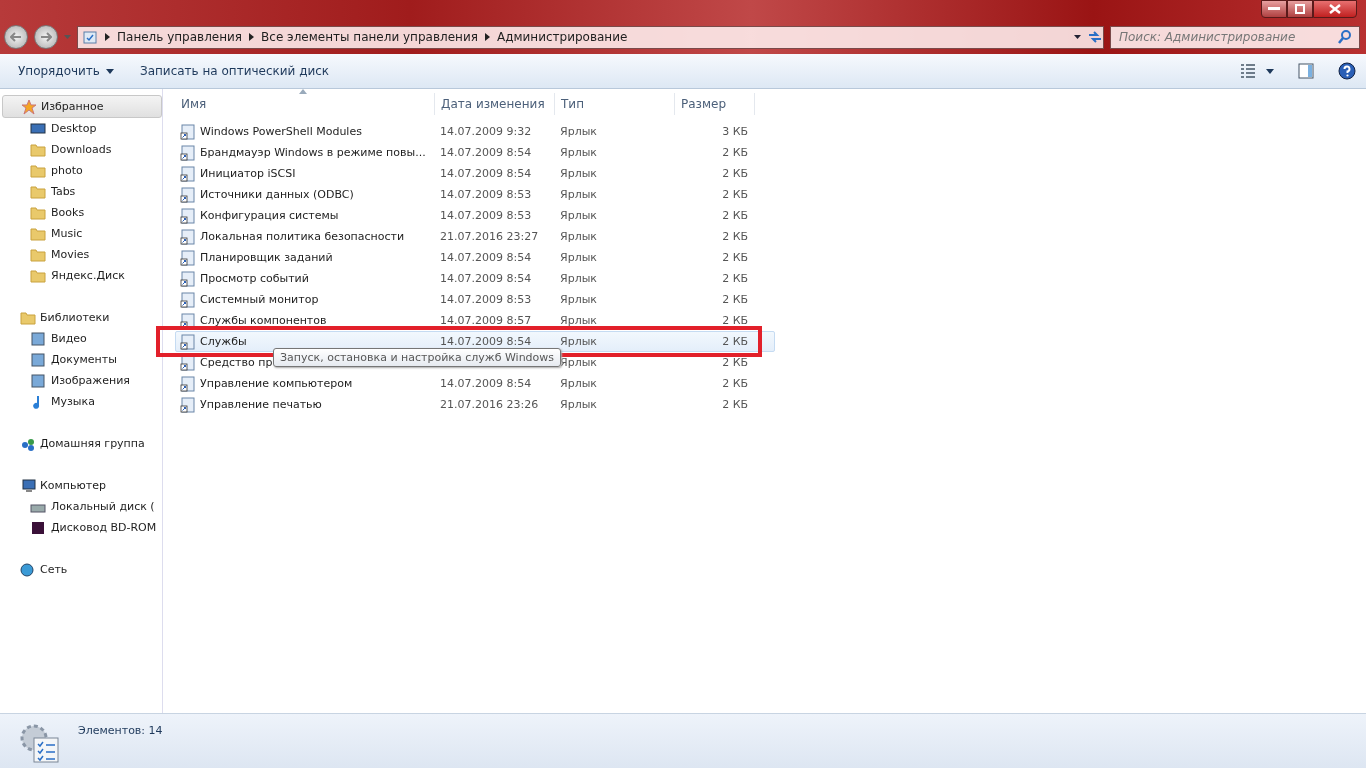  What do you see at coordinates (277, 194) in the screenshot?
I see `file-name: Источники данных (ODBC)` at bounding box center [277, 194].